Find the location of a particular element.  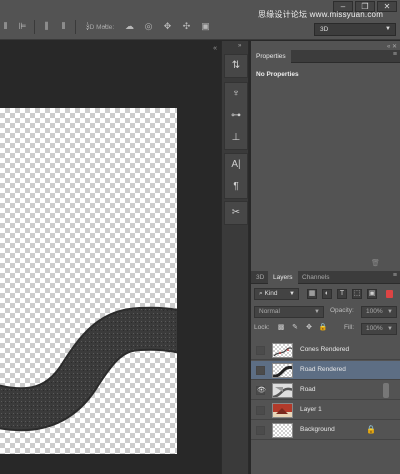

lock-pixels-icon: ✎ is located at coordinates (295, 329).